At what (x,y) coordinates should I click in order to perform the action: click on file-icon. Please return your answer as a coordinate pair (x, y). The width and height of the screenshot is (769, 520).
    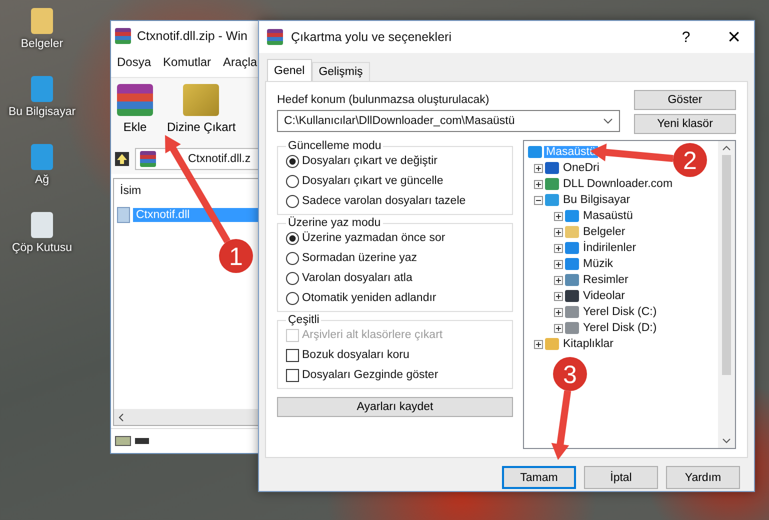
    Looking at the image, I should click on (123, 215).